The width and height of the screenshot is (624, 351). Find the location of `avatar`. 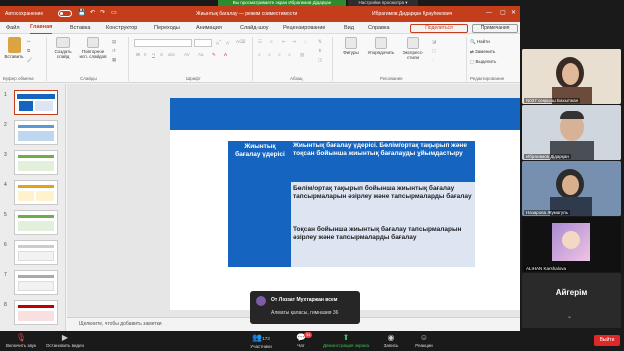

avatar is located at coordinates (261, 301).